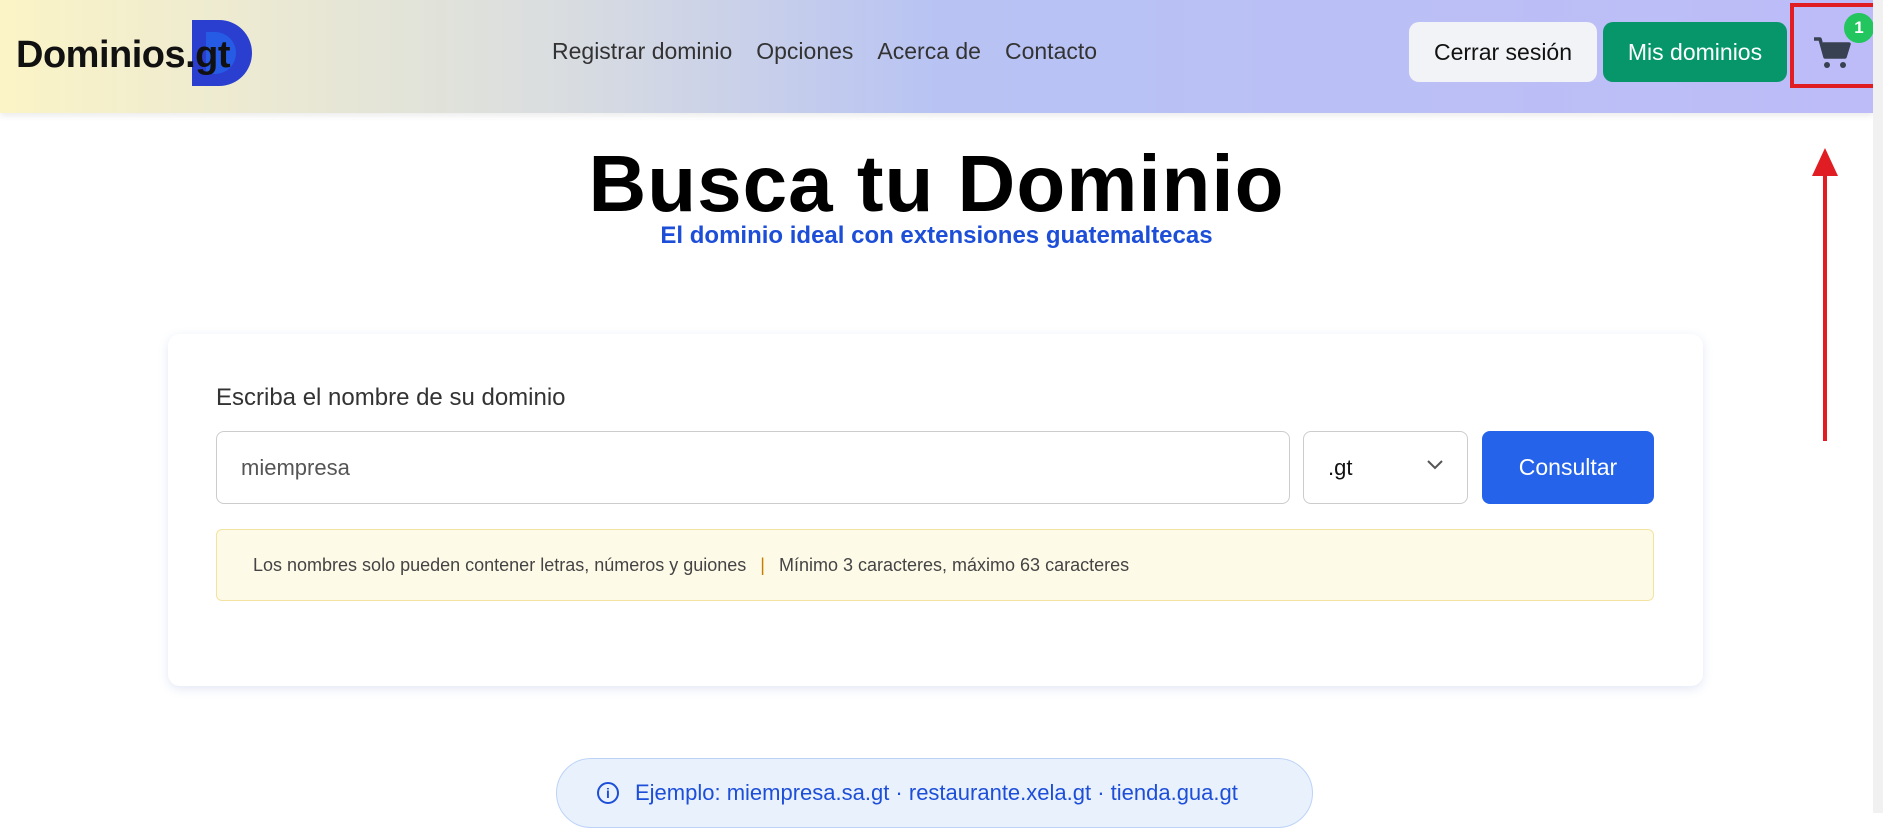 Image resolution: width=1883 pixels, height=828 pixels. Describe the element at coordinates (753, 467) in the screenshot. I see `domain-input: miempresa` at that location.